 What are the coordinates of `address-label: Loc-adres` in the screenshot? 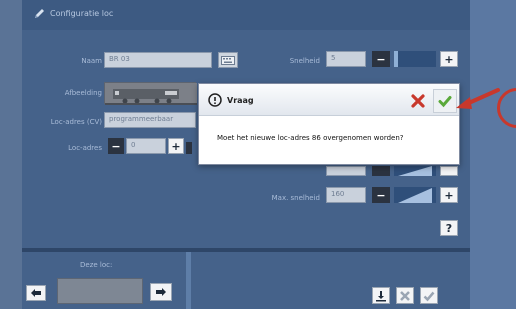 It's located at (85, 148).